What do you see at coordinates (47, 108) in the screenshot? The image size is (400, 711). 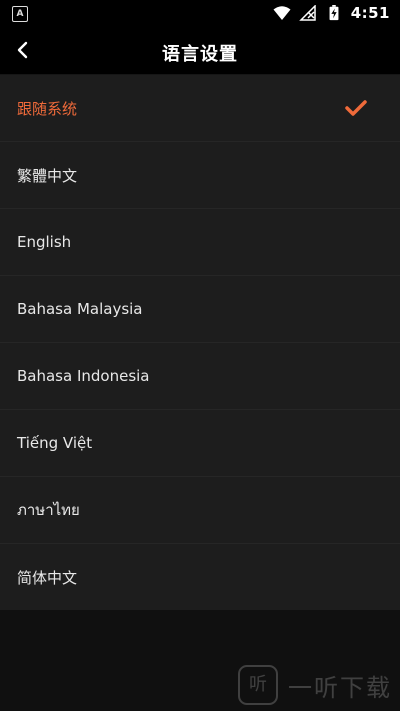 I see `language-label: 跟随系统` at bounding box center [47, 108].